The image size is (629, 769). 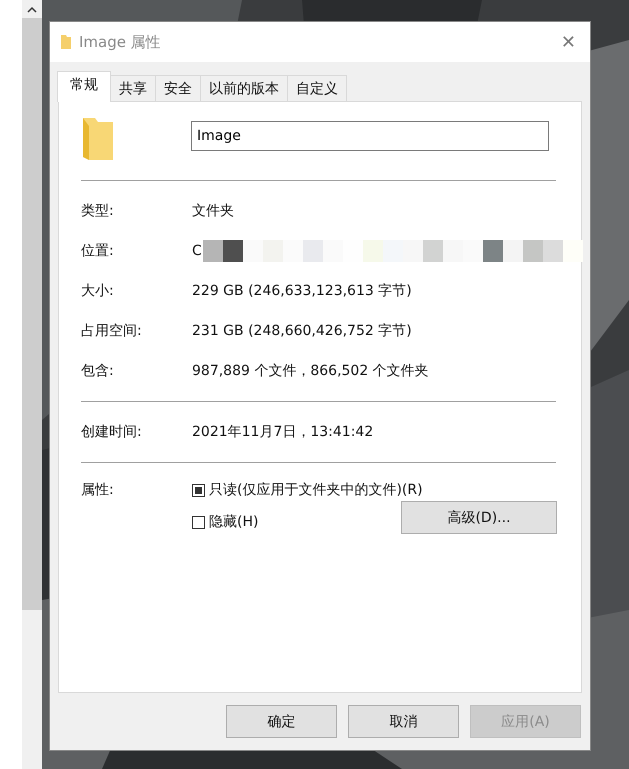 I want to click on field-label: 属性:, so click(x=98, y=490).